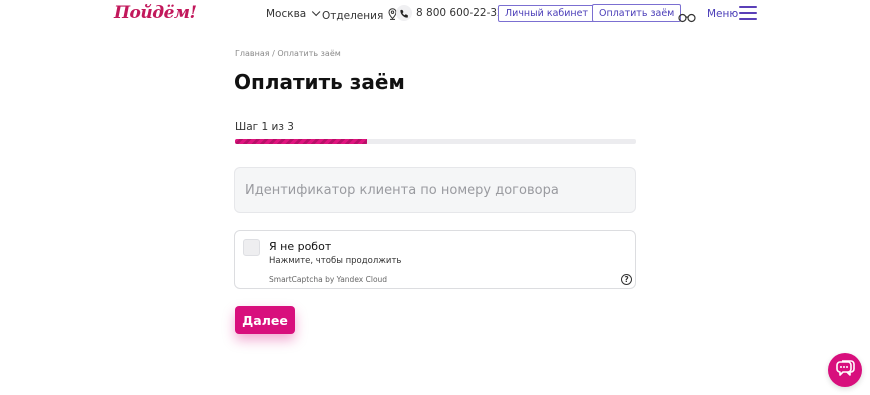 This screenshot has height=395, width=870. Describe the element at coordinates (286, 14) in the screenshot. I see `city-label: Москва` at that location.